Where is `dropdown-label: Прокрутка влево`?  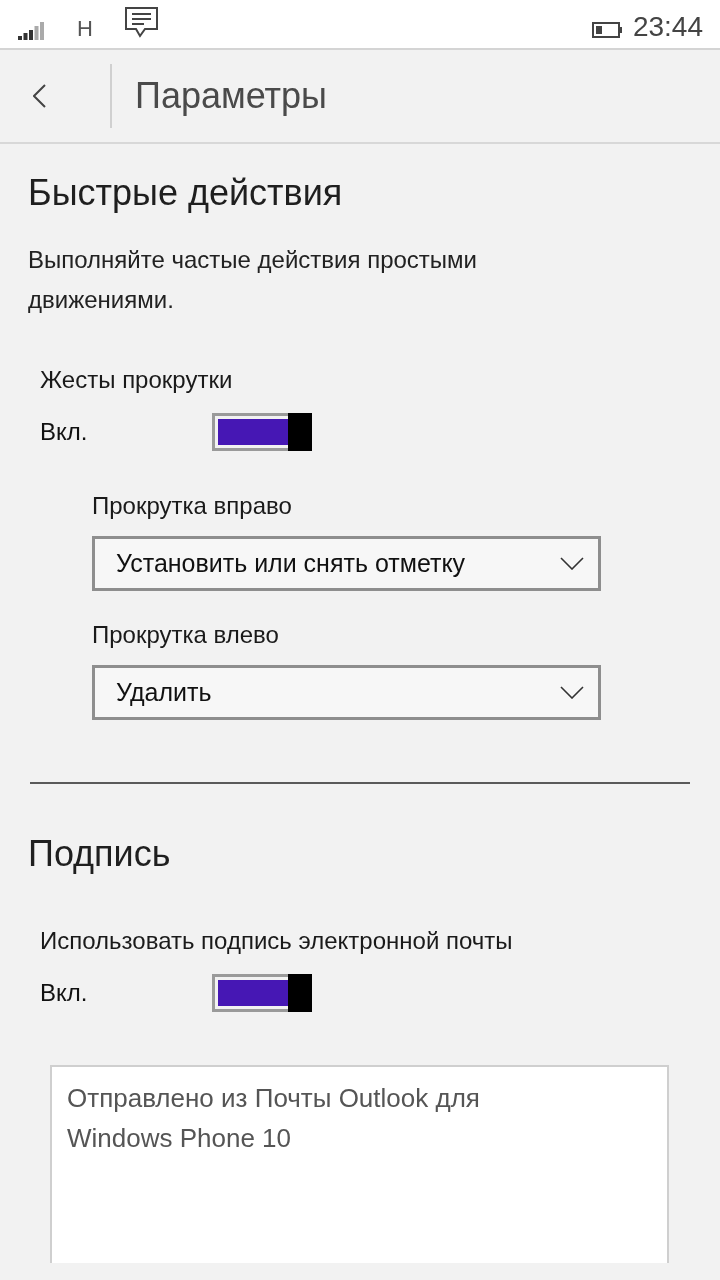 dropdown-label: Прокрутка влево is located at coordinates (186, 635).